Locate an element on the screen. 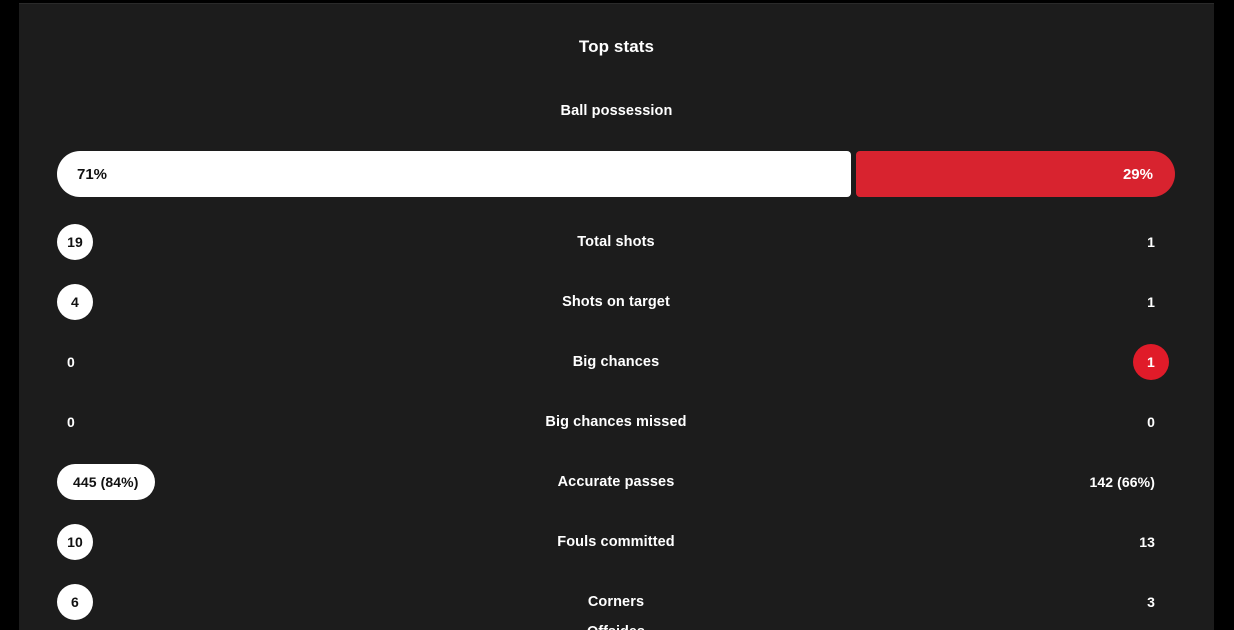 The image size is (1234, 630). stat-row: 6 Corners 3 is located at coordinates (616, 601).